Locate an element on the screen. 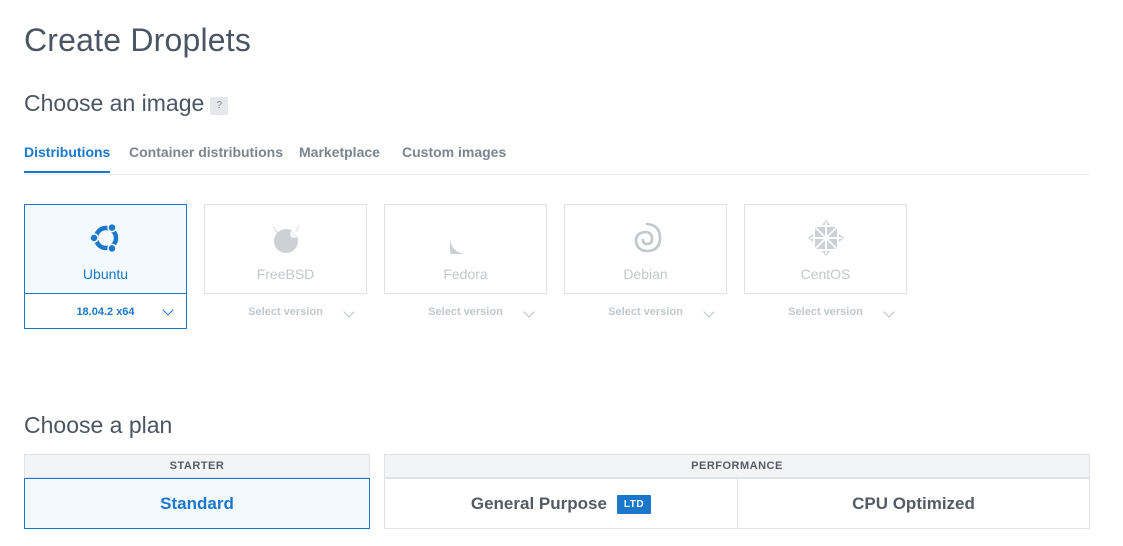  distro-card-ubuntu: Ubuntu 18.04.2 x64 is located at coordinates (105, 266).